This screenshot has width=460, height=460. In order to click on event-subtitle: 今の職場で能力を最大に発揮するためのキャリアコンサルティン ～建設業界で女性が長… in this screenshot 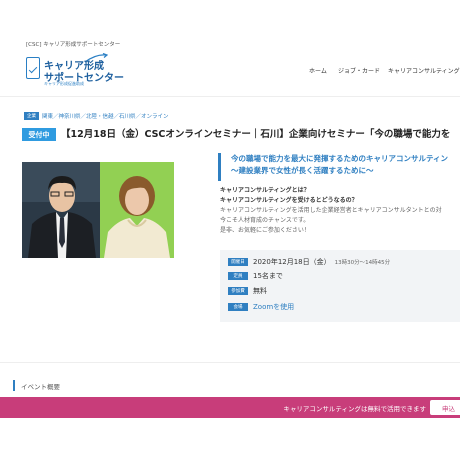, I will do `click(339, 167)`.